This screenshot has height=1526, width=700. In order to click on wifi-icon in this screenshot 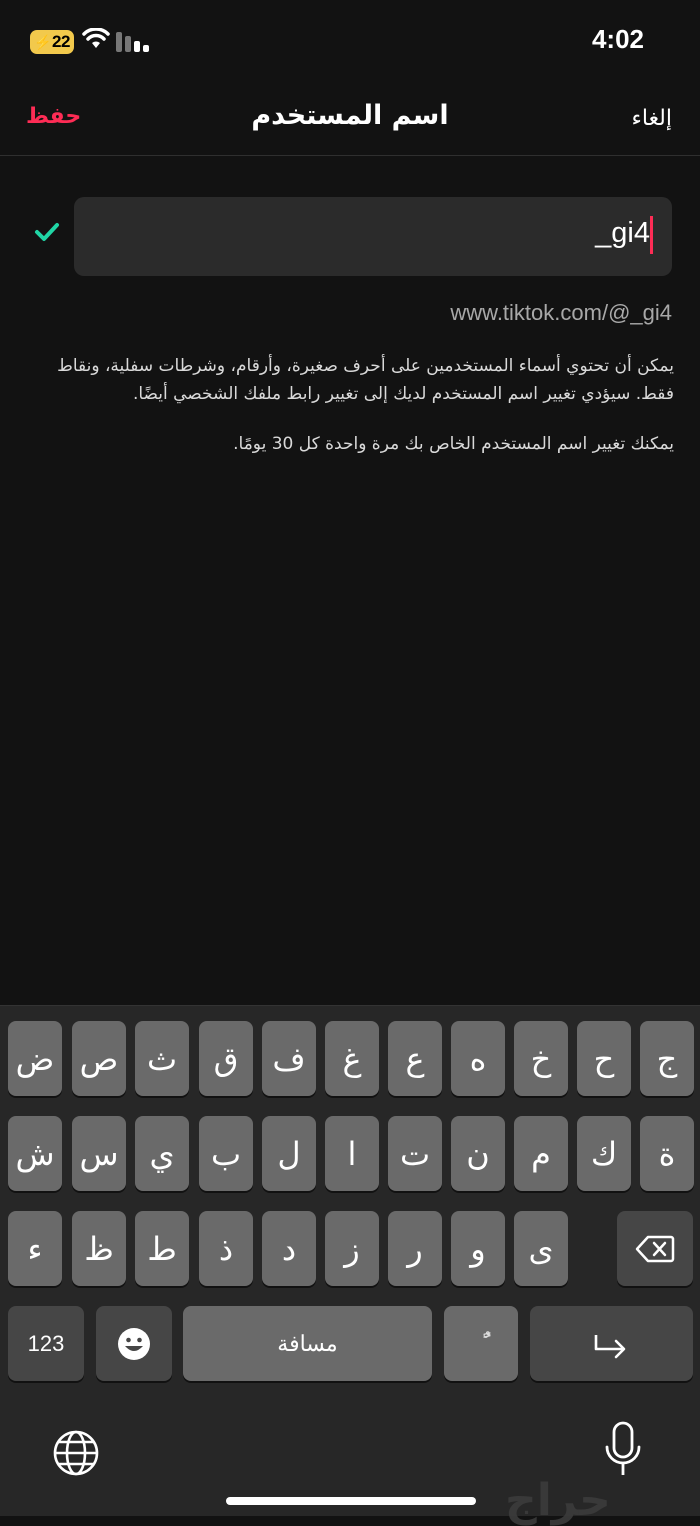, I will do `click(96, 38)`.